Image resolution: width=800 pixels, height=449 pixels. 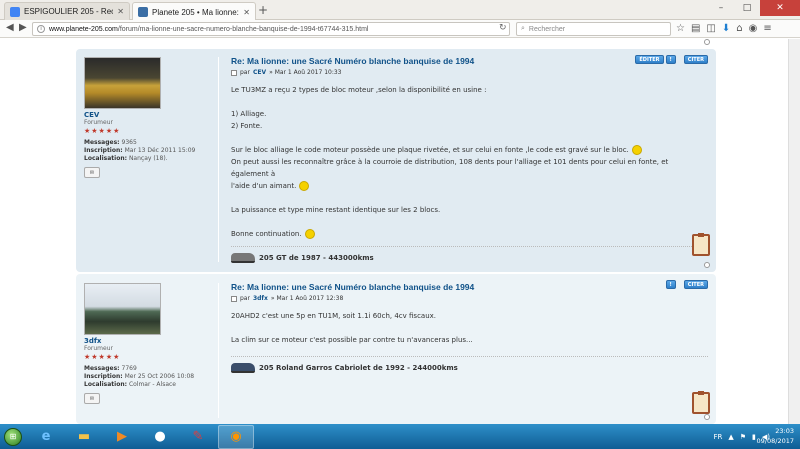 I want to click on inscription-date: Mer 25 Oct 2006 10:08, so click(x=159, y=376).